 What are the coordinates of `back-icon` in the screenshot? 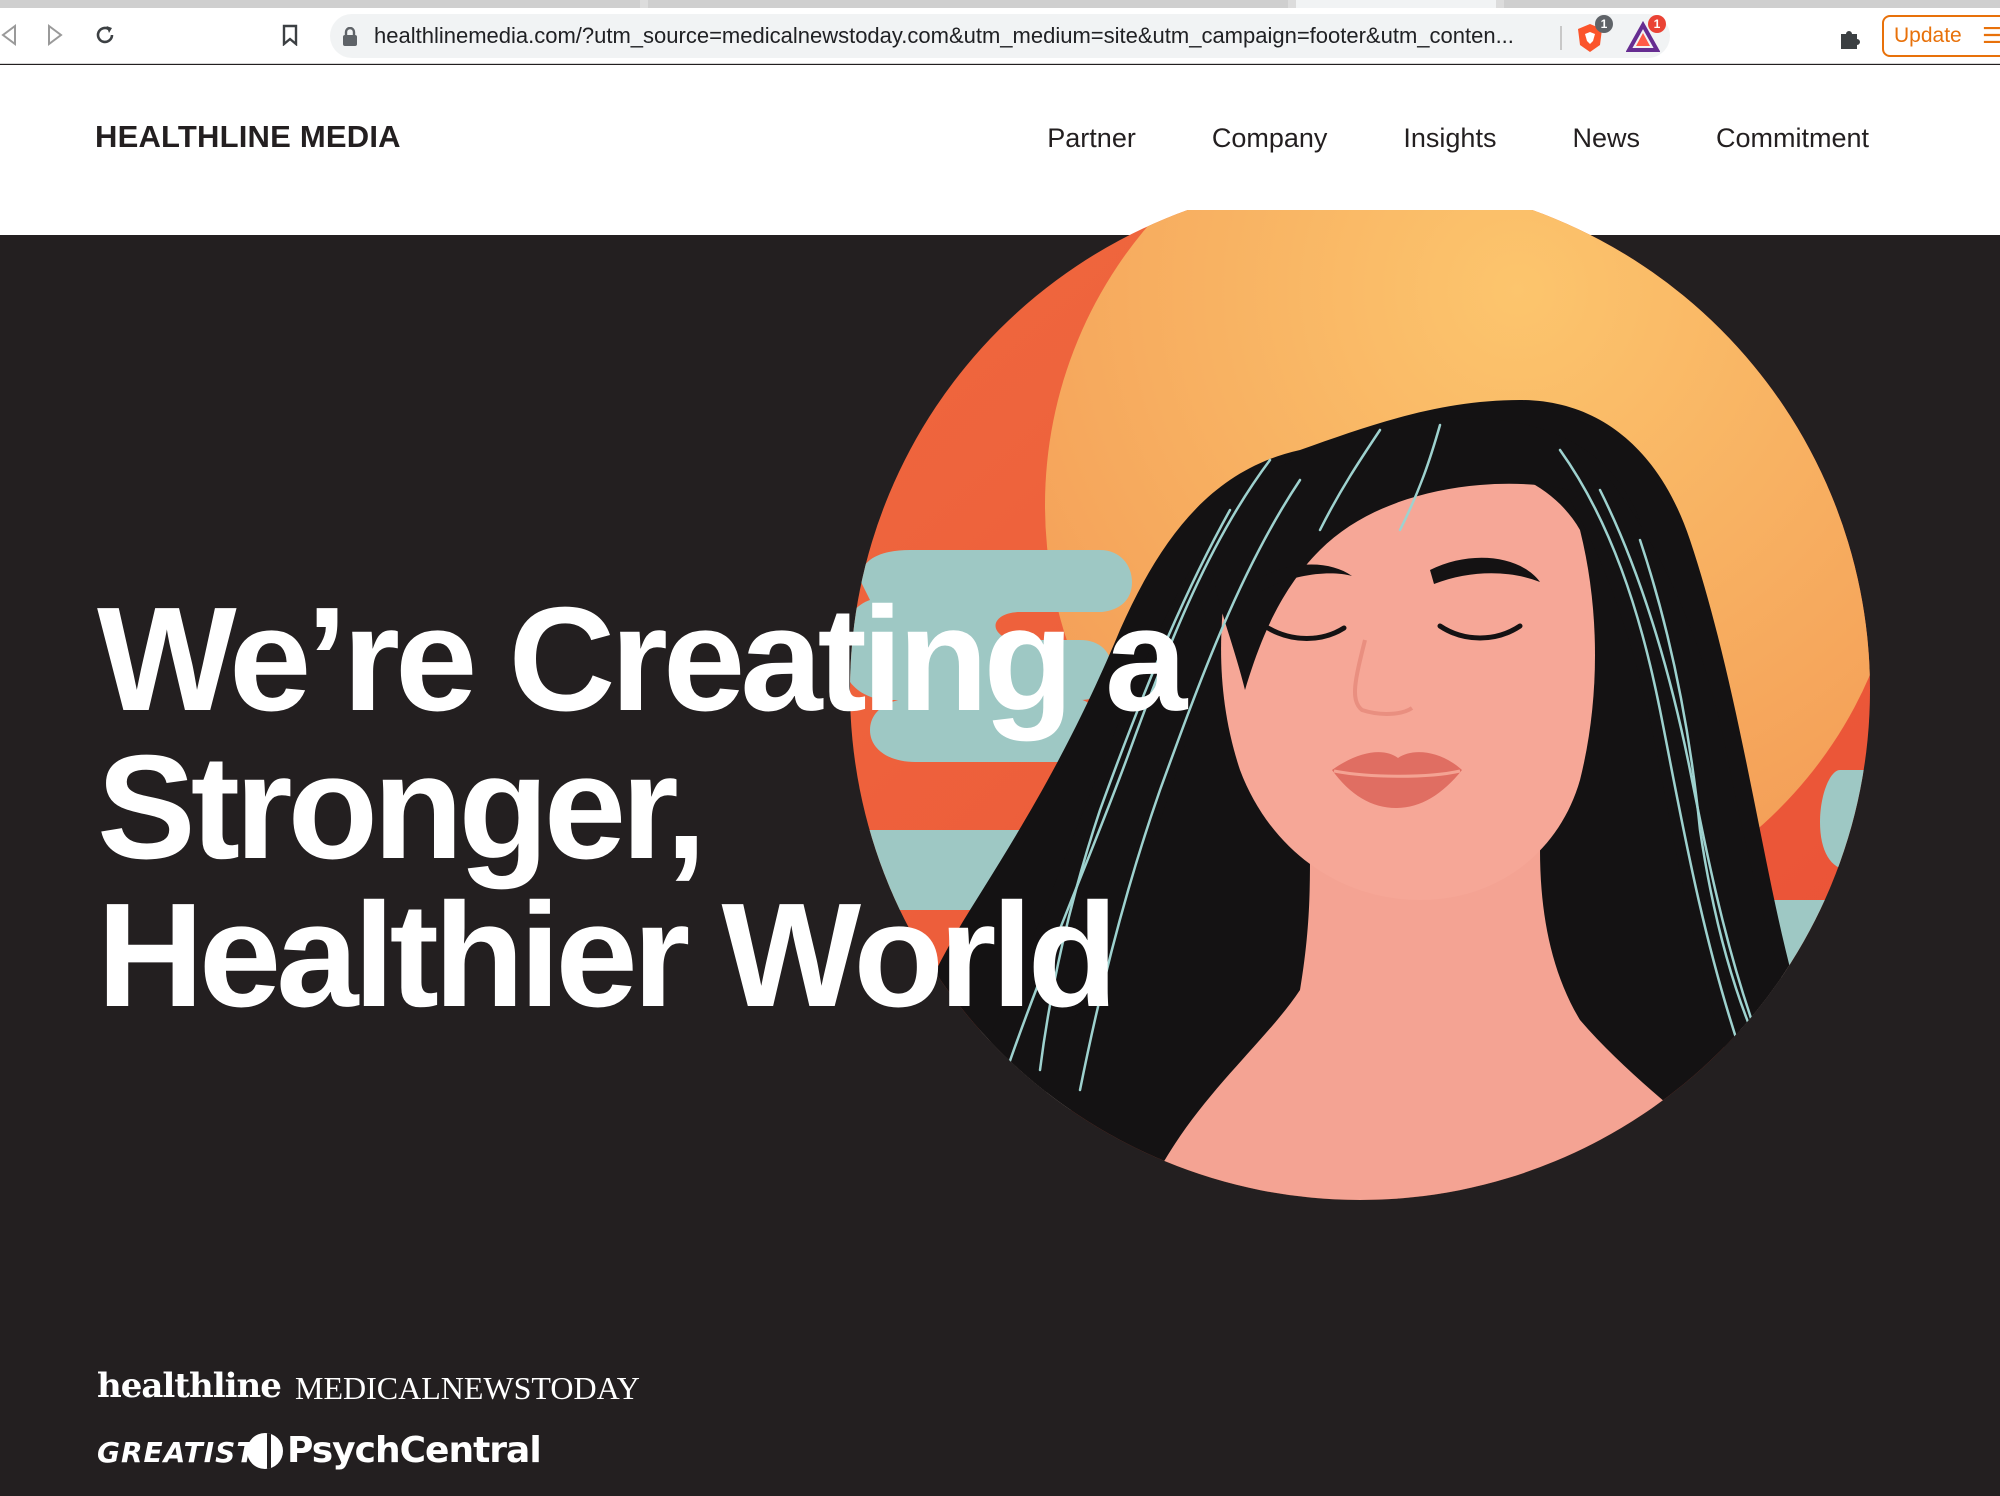 It's located at (12, 35).